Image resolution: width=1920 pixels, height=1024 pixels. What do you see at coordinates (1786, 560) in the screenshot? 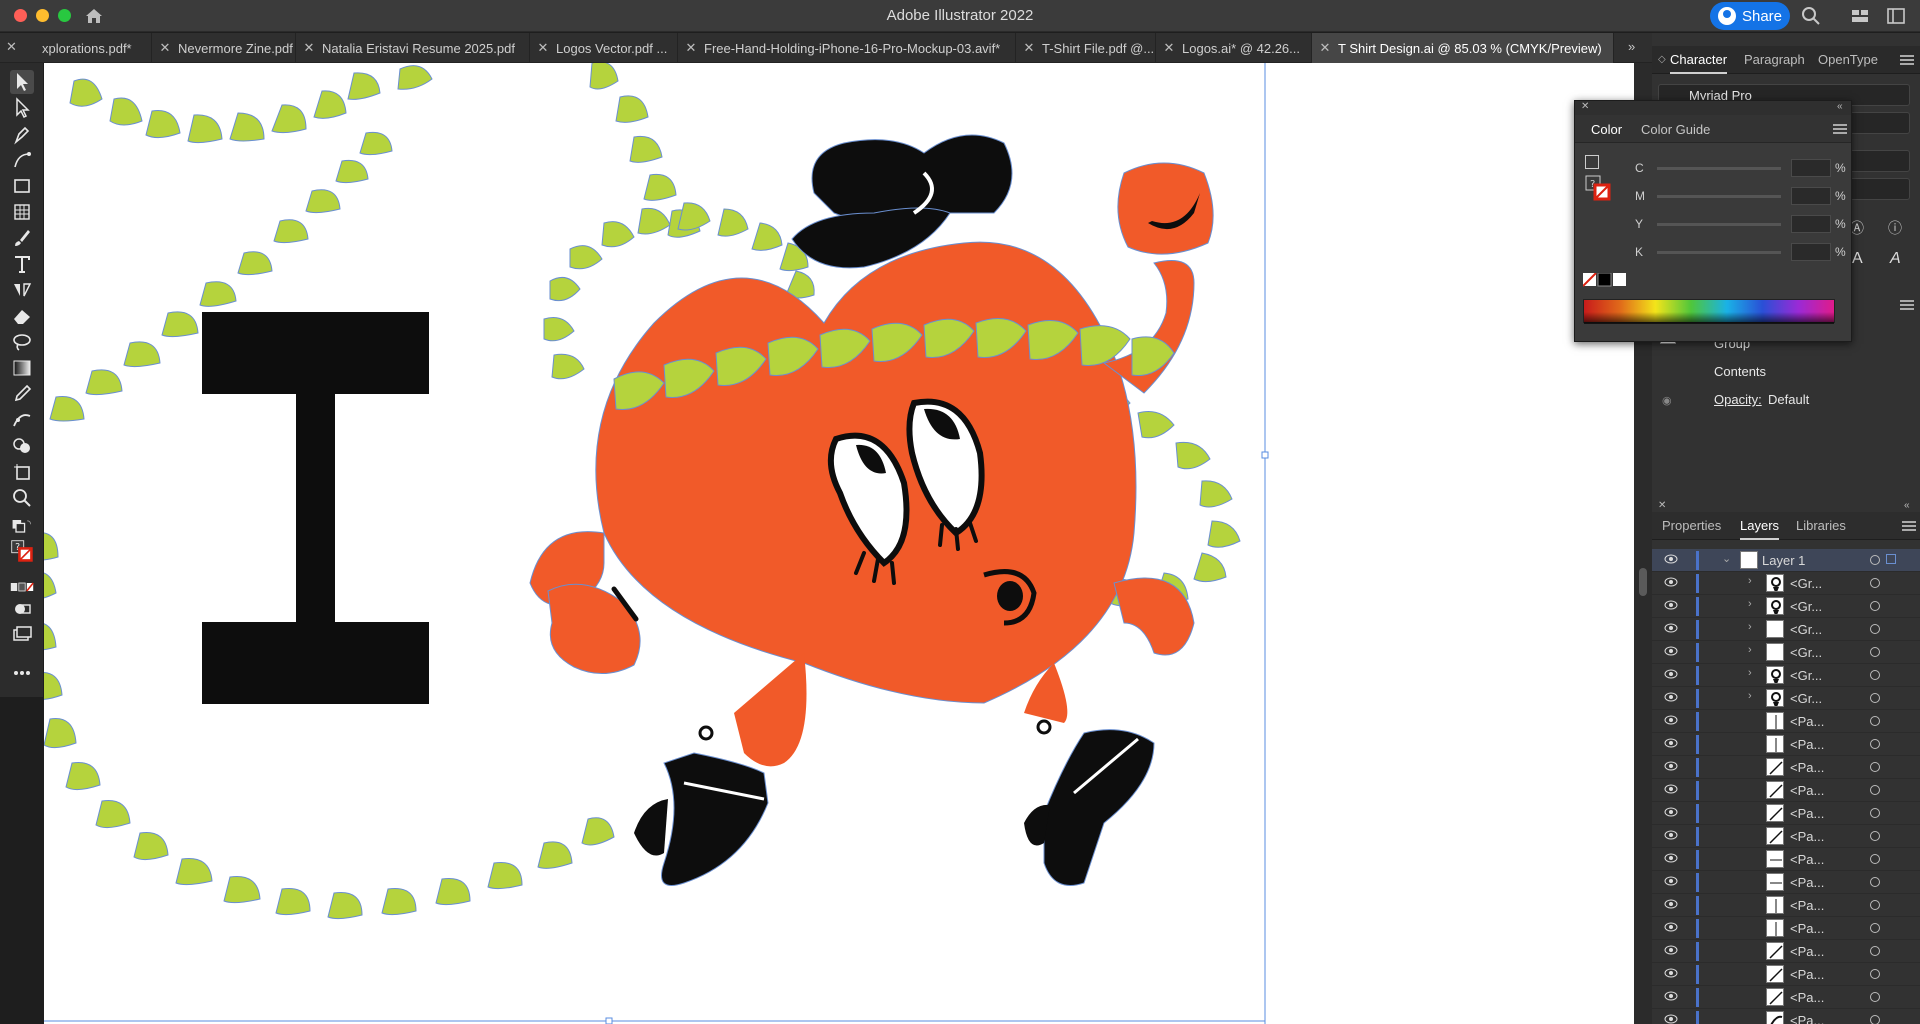
I see `layer-row-layer-1: ⌄ Layer 1` at bounding box center [1786, 560].